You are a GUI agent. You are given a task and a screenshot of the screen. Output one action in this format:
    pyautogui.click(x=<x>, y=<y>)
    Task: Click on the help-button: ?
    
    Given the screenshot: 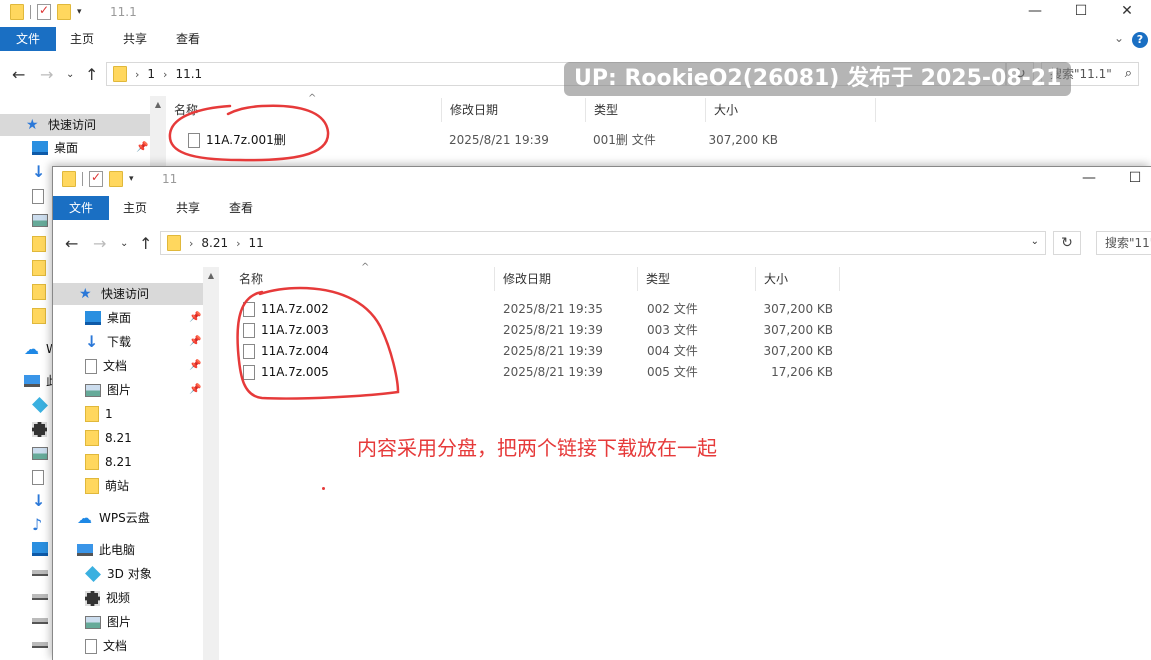 What is the action you would take?
    pyautogui.click(x=1140, y=40)
    